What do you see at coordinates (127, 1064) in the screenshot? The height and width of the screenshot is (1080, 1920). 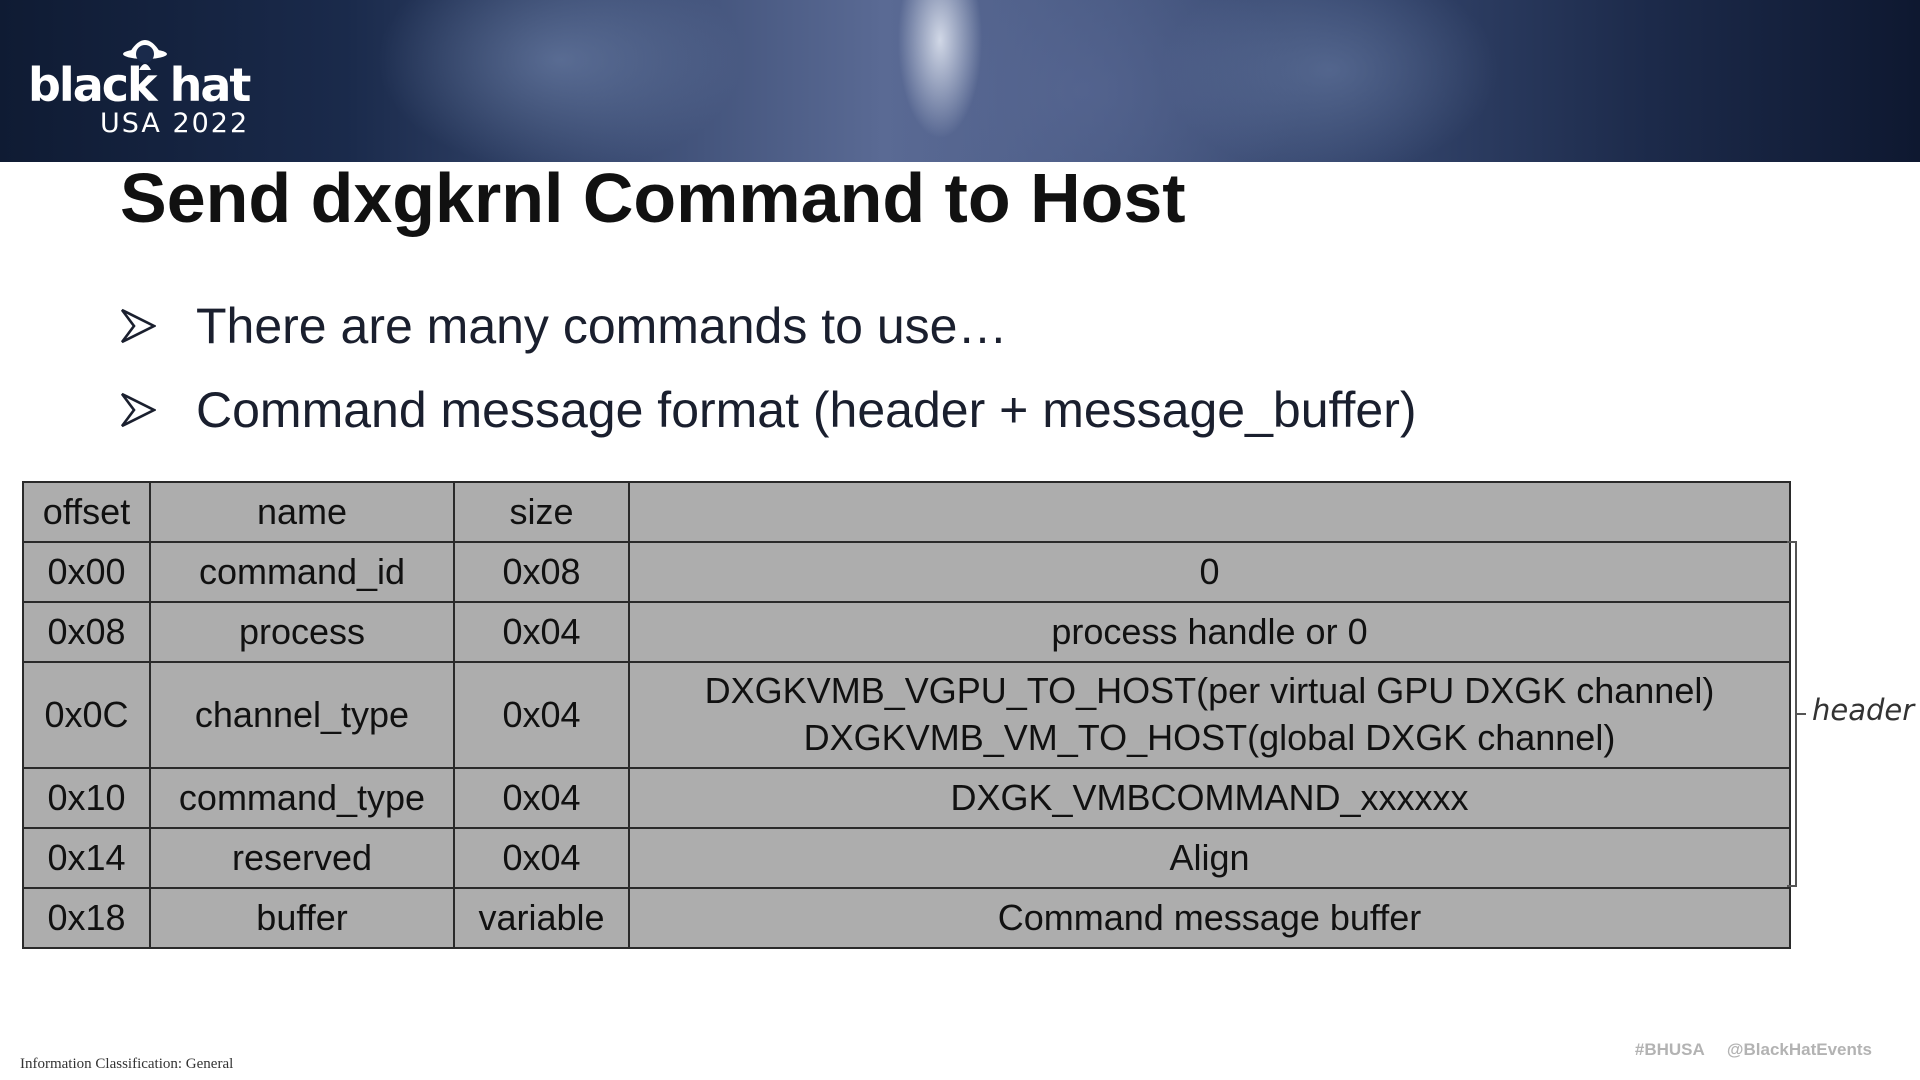 I see `classification-label: Information Classification: General` at bounding box center [127, 1064].